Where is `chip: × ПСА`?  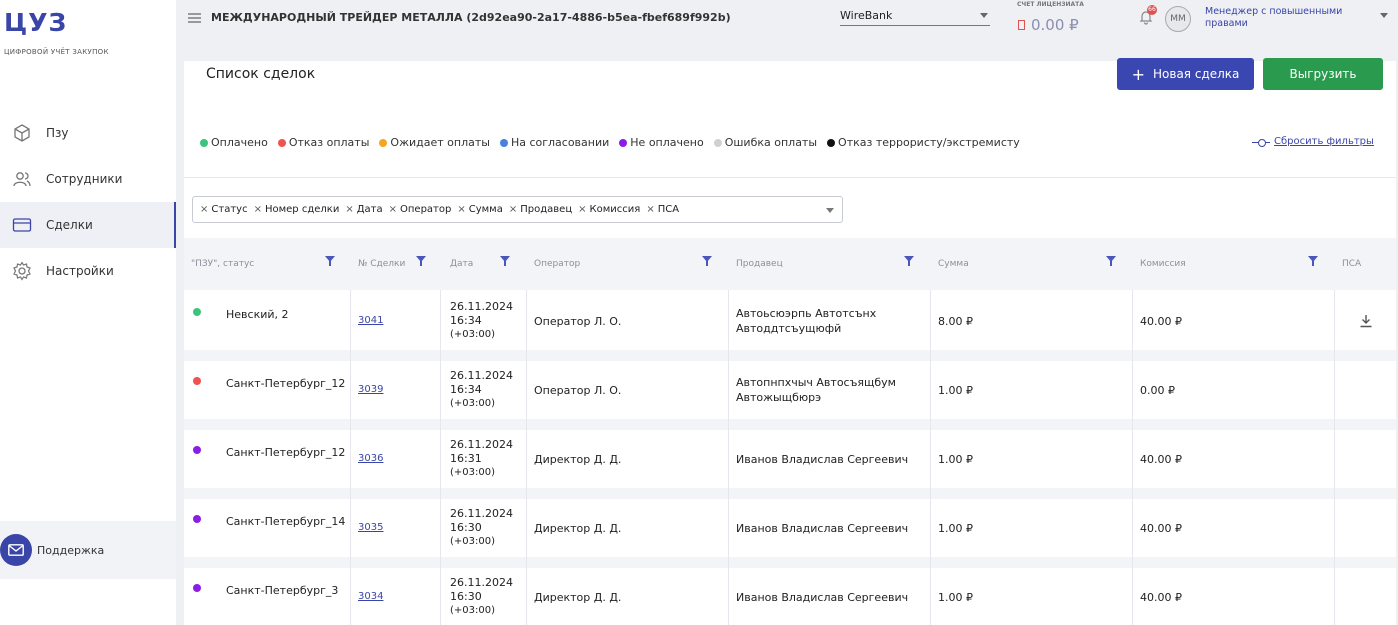 chip: × ПСА is located at coordinates (662, 209).